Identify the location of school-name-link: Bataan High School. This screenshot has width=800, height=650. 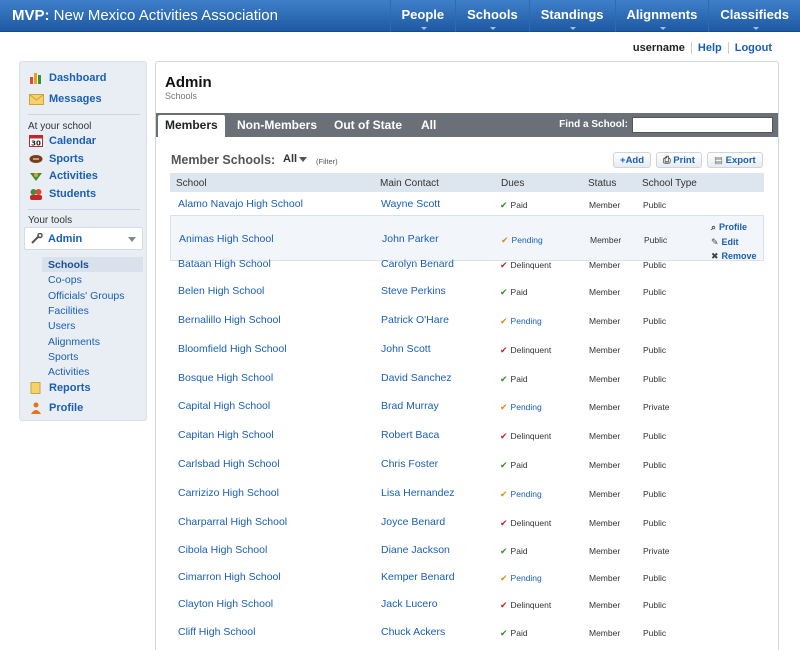
(224, 264).